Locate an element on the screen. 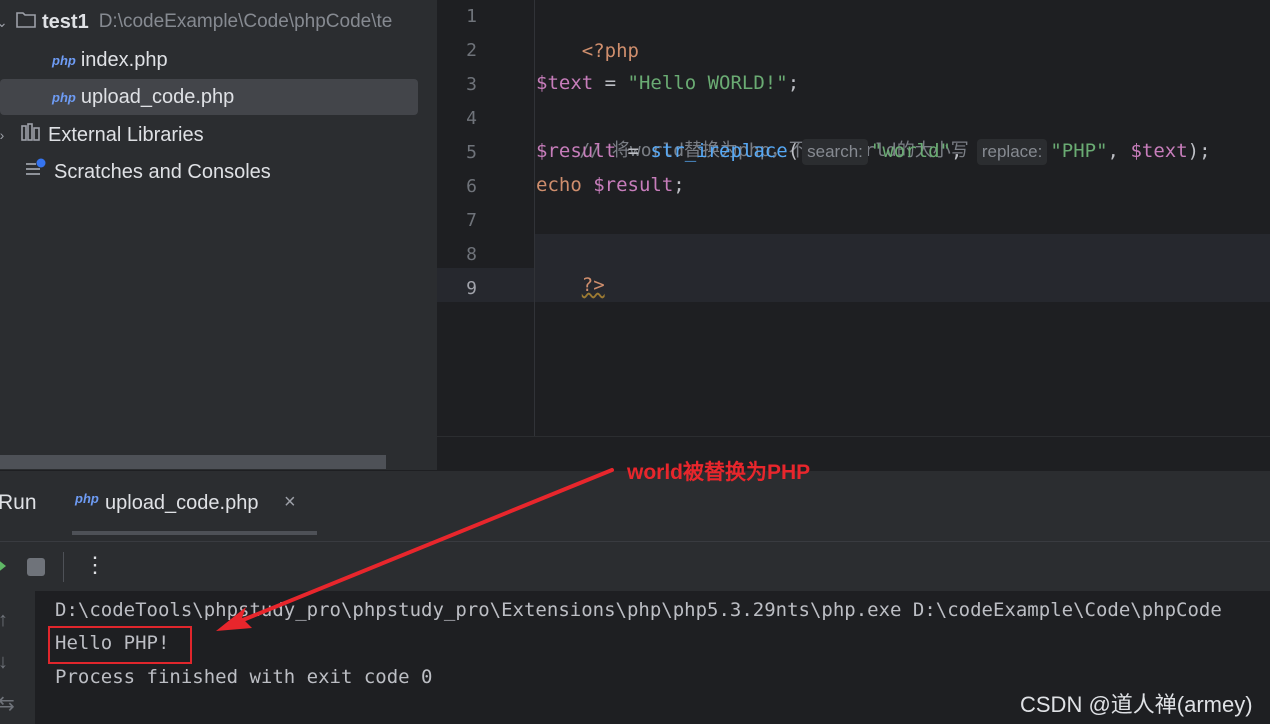 Image resolution: width=1270 pixels, height=724 pixels. arrow-up-icon: ↑ is located at coordinates (4, 620).